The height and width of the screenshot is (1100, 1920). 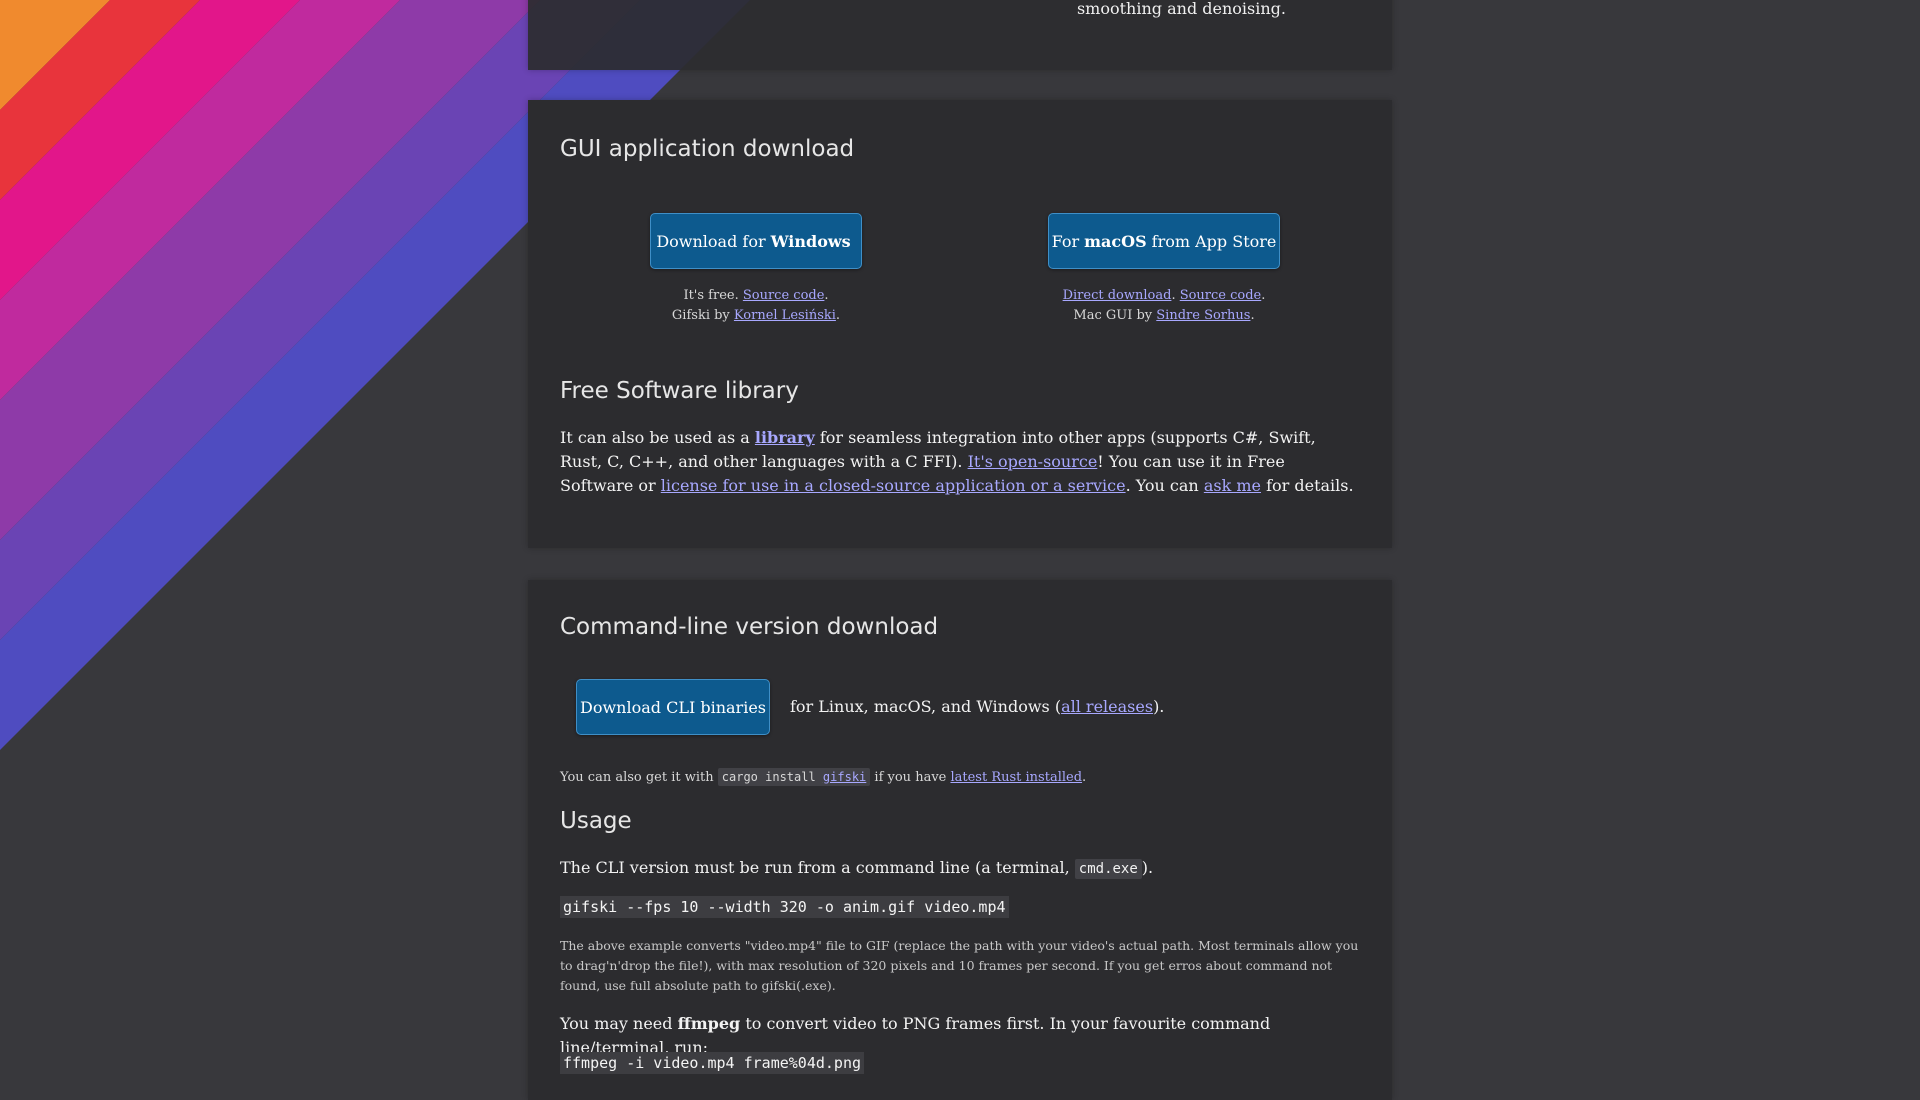 I want to click on usage-text-end: )., so click(x=1147, y=867).